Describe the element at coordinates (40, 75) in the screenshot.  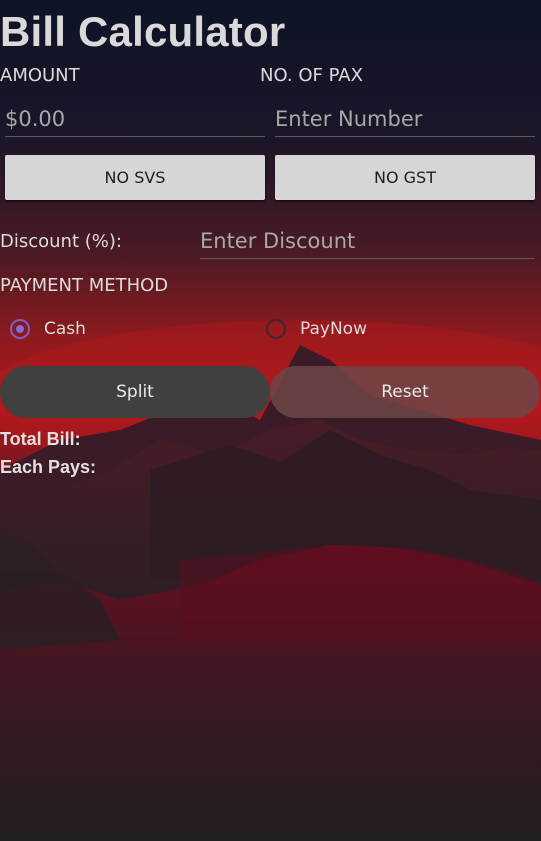
I see `amount-label: AMOUNT` at that location.